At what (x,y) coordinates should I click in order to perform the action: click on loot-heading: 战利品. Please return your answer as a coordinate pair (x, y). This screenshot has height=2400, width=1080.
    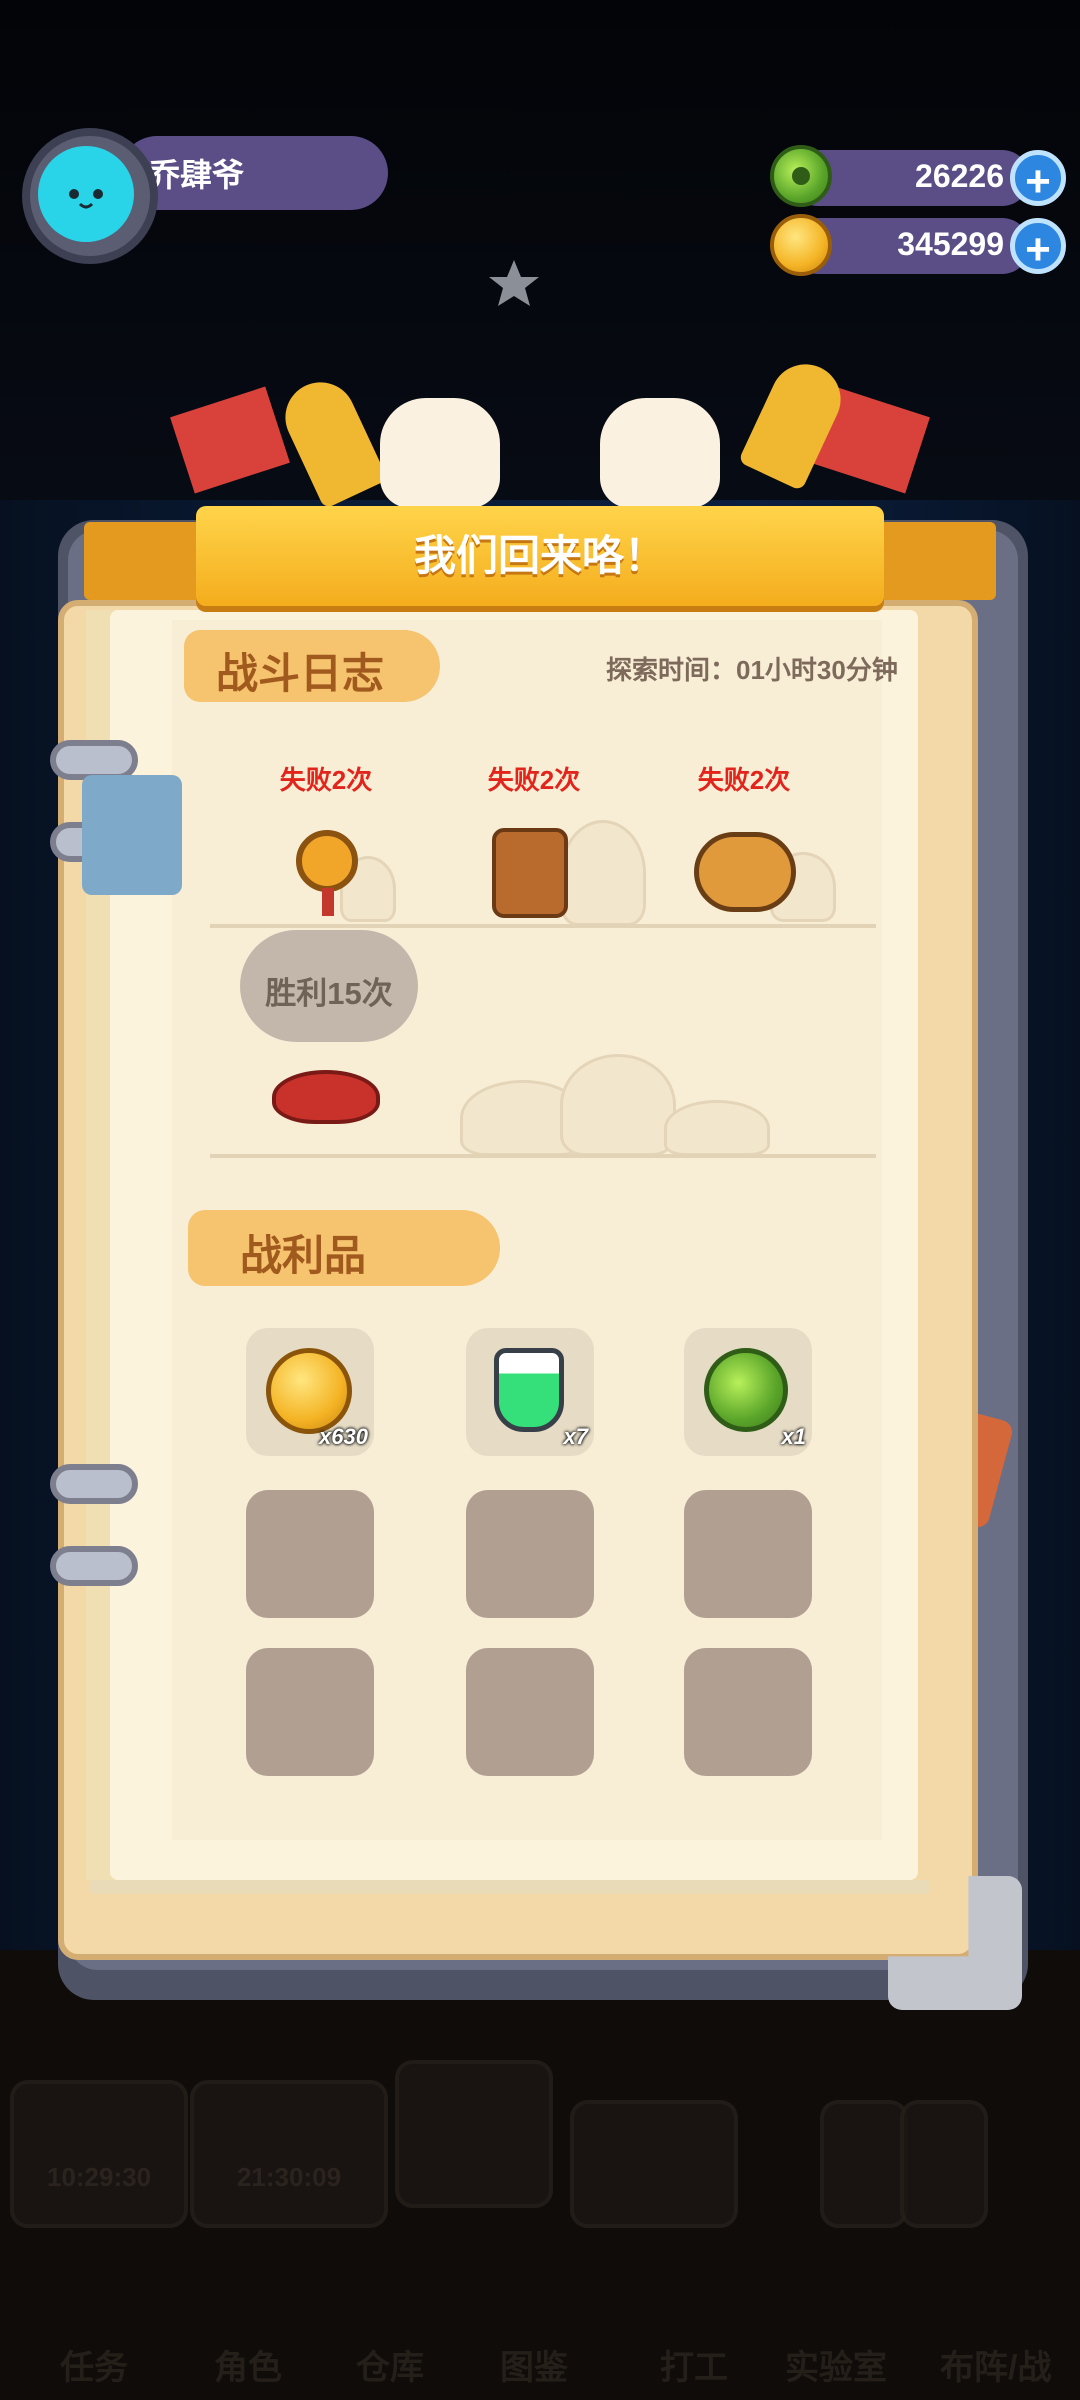
    Looking at the image, I should click on (303, 1255).